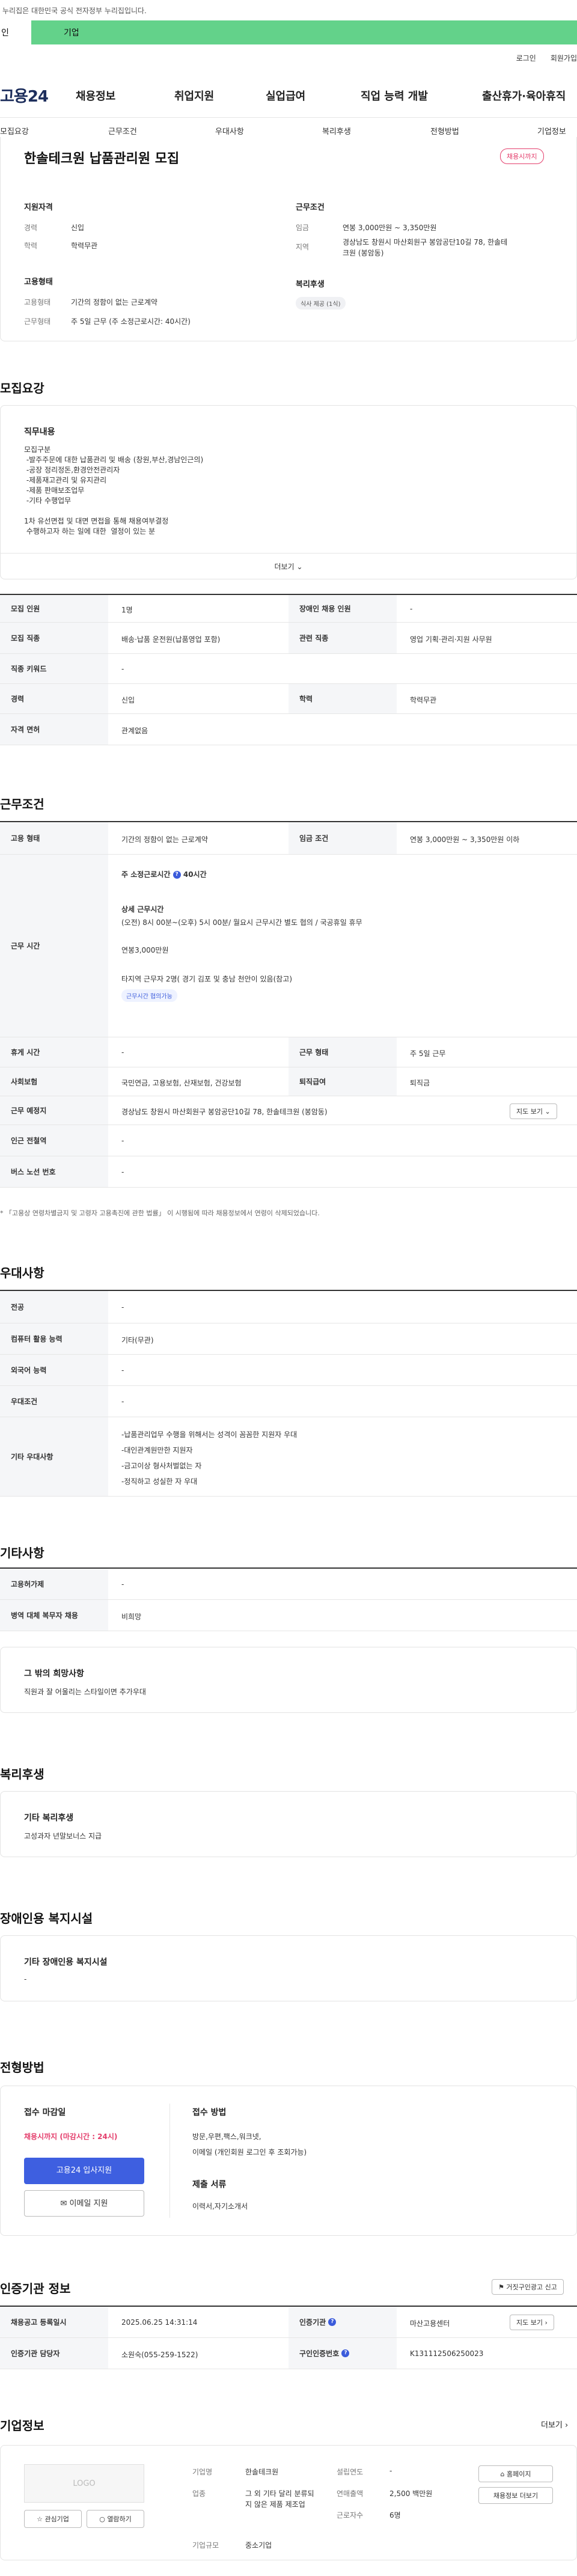 The height and width of the screenshot is (2576, 577). I want to click on company-industry-value: 그 외 기타 달리 분류되지 않은 제품 제조업, so click(279, 2499).